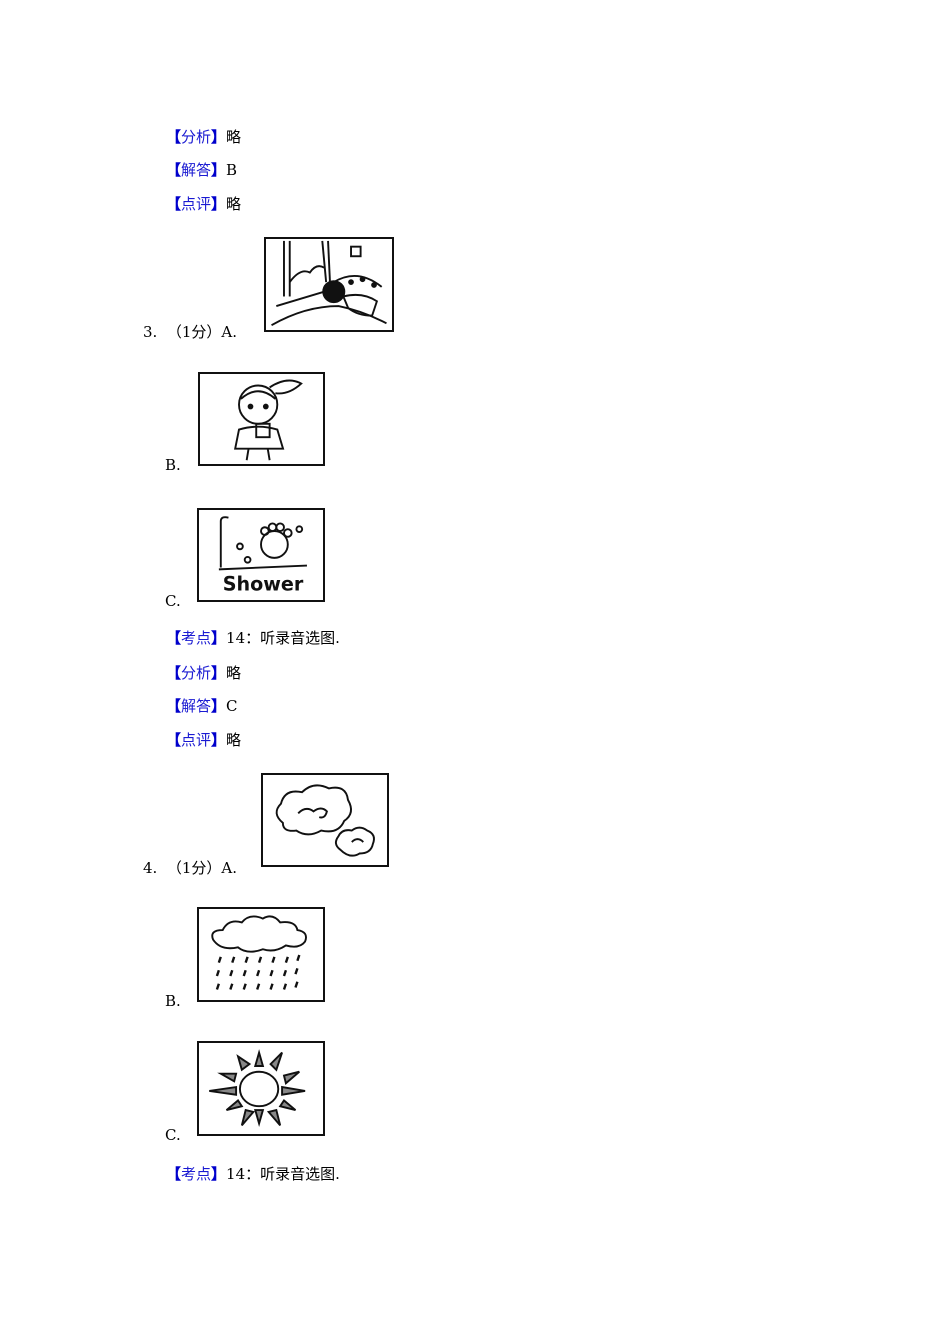  What do you see at coordinates (150, 332) in the screenshot?
I see `question-number: 3.` at bounding box center [150, 332].